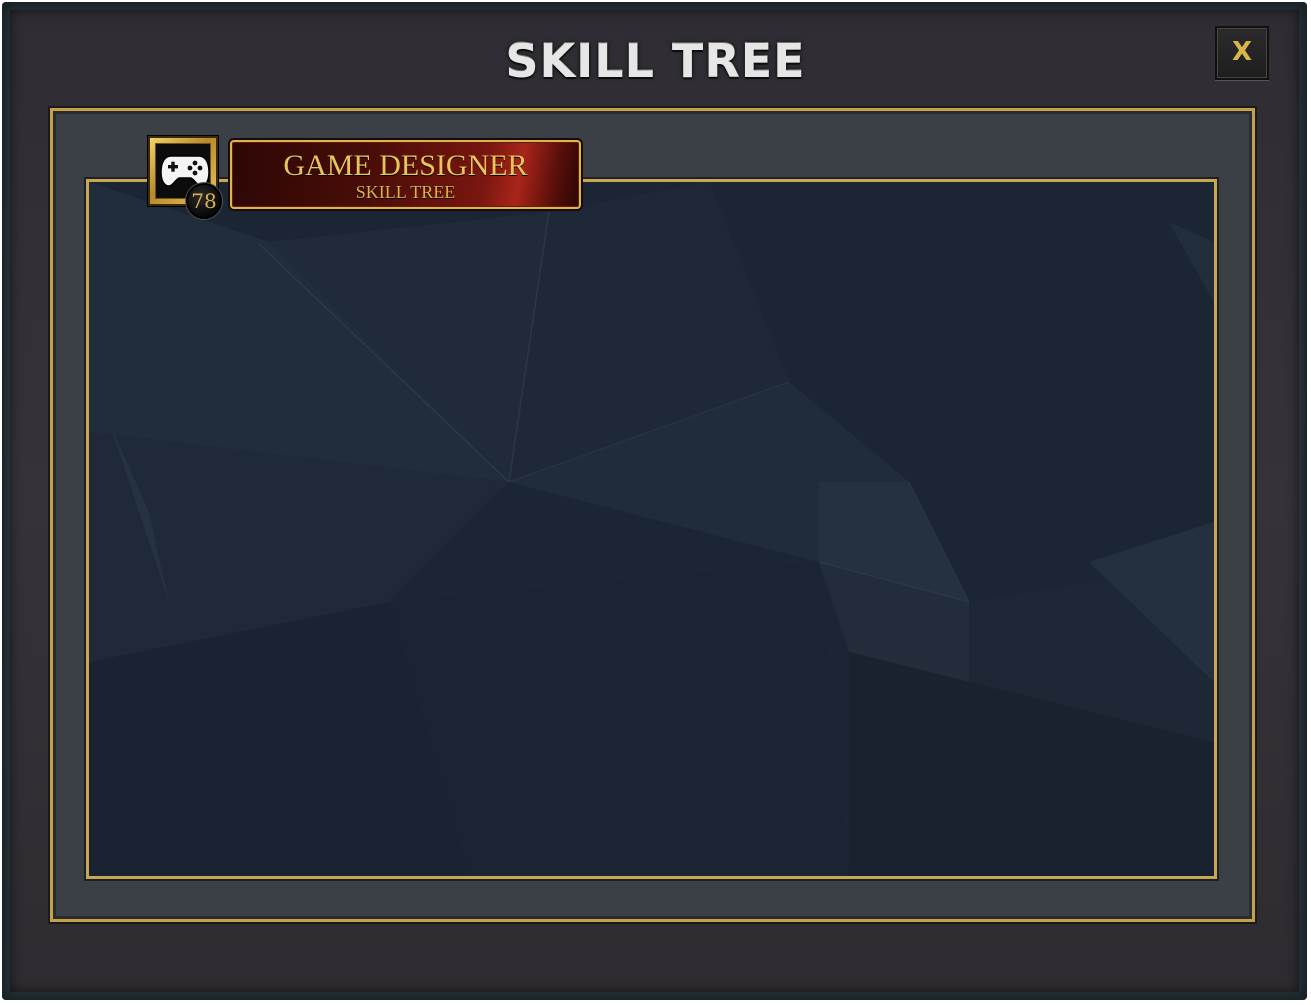 The height and width of the screenshot is (1005, 1311). Describe the element at coordinates (1242, 53) in the screenshot. I see `close-button: X` at that location.